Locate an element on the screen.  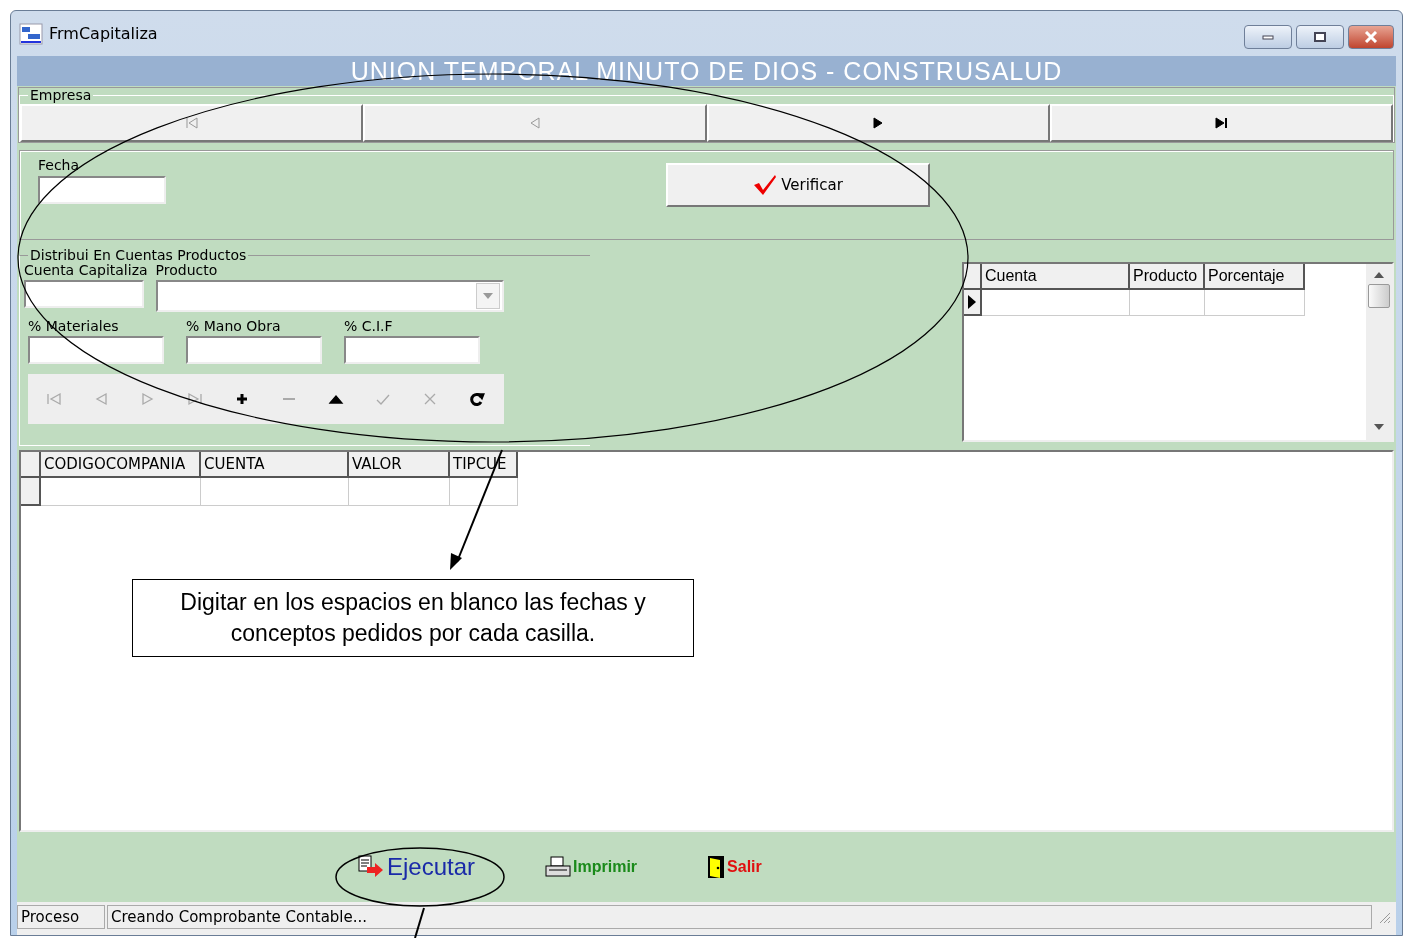
execute-button: Ejecutar is located at coordinates (416, 867).